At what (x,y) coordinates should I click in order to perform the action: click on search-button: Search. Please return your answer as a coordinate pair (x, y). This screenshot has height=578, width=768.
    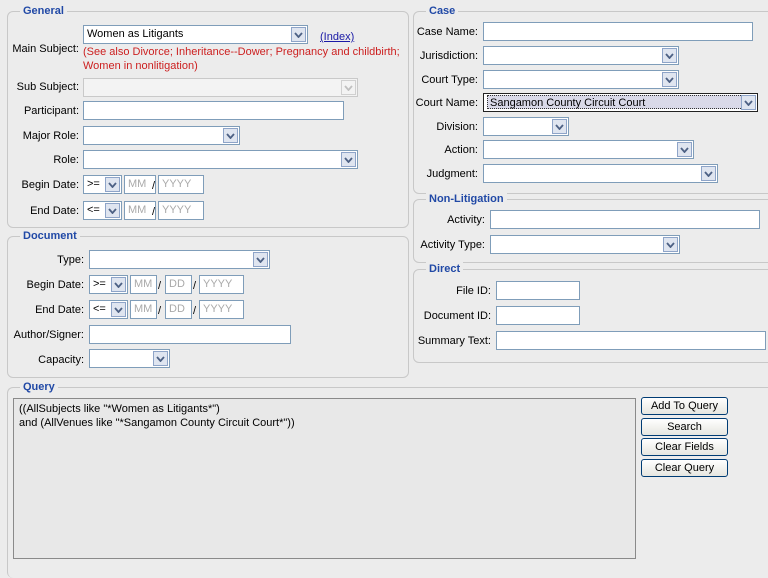
    Looking at the image, I should click on (684, 427).